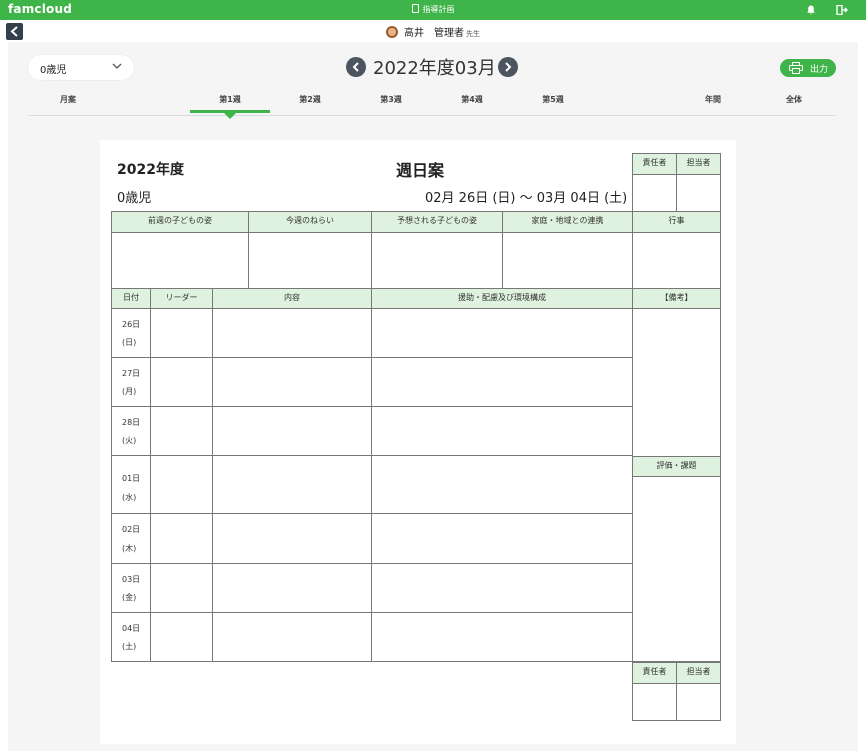 The width and height of the screenshot is (866, 751). What do you see at coordinates (811, 10) in the screenshot?
I see `bell-icon` at bounding box center [811, 10].